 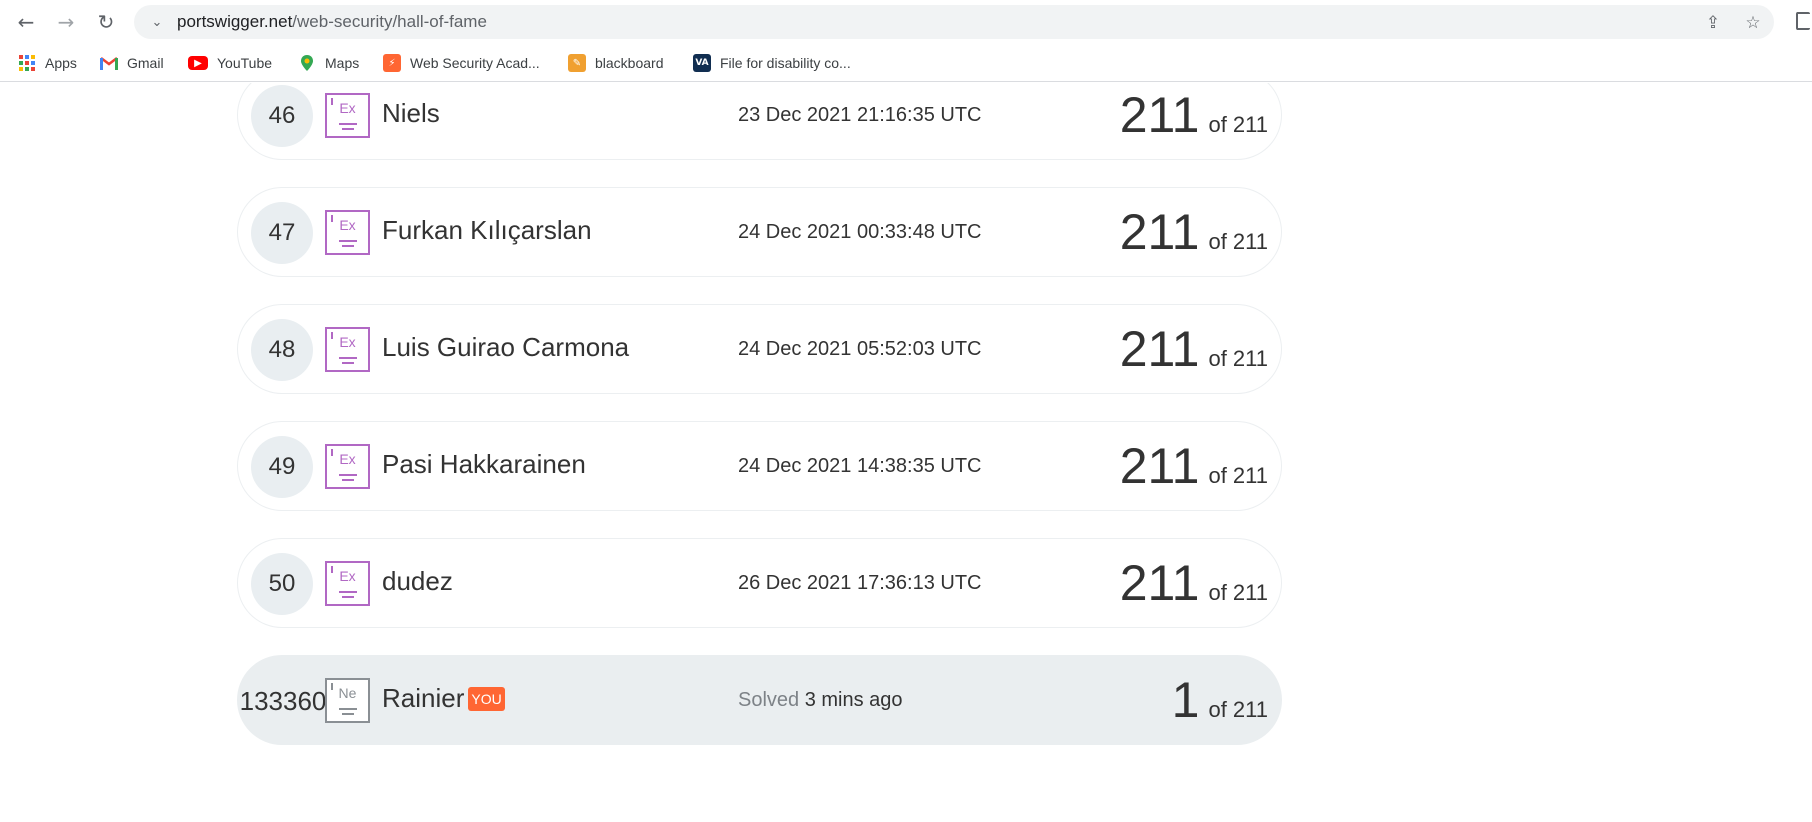 I want to click on you-badge: YOU, so click(x=486, y=698).